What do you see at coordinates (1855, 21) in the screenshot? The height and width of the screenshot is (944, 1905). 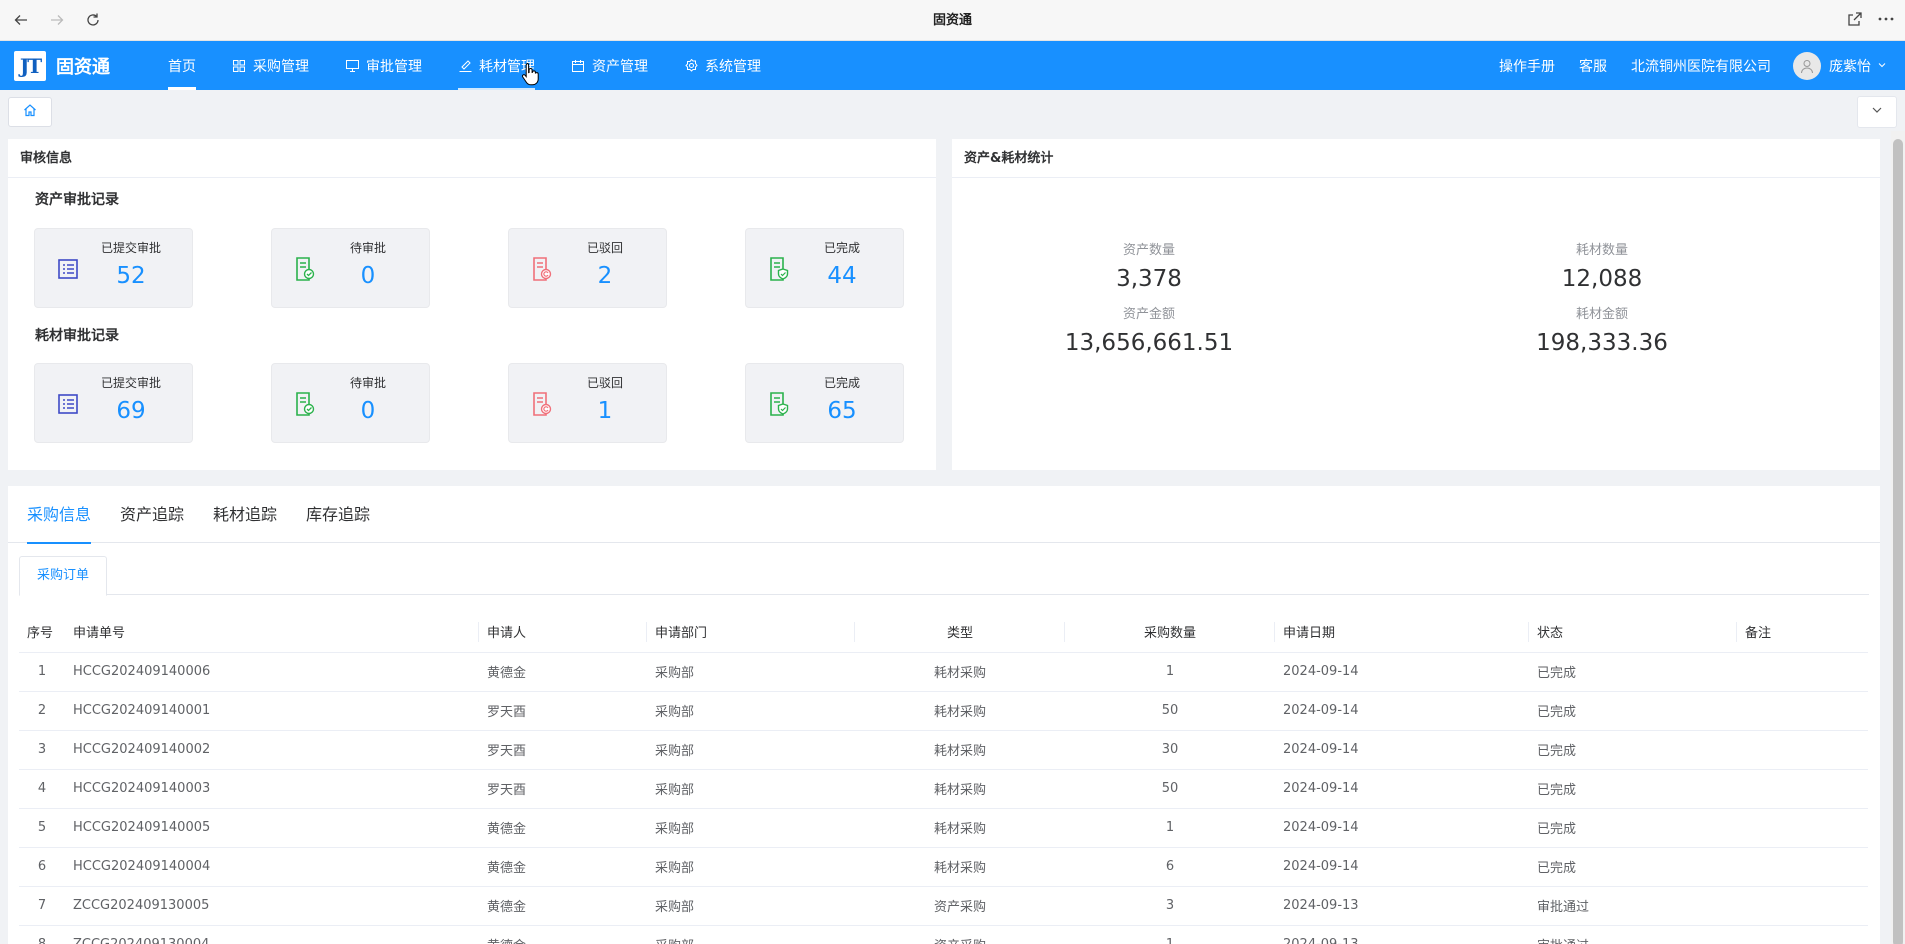 I see `share-icon` at bounding box center [1855, 21].